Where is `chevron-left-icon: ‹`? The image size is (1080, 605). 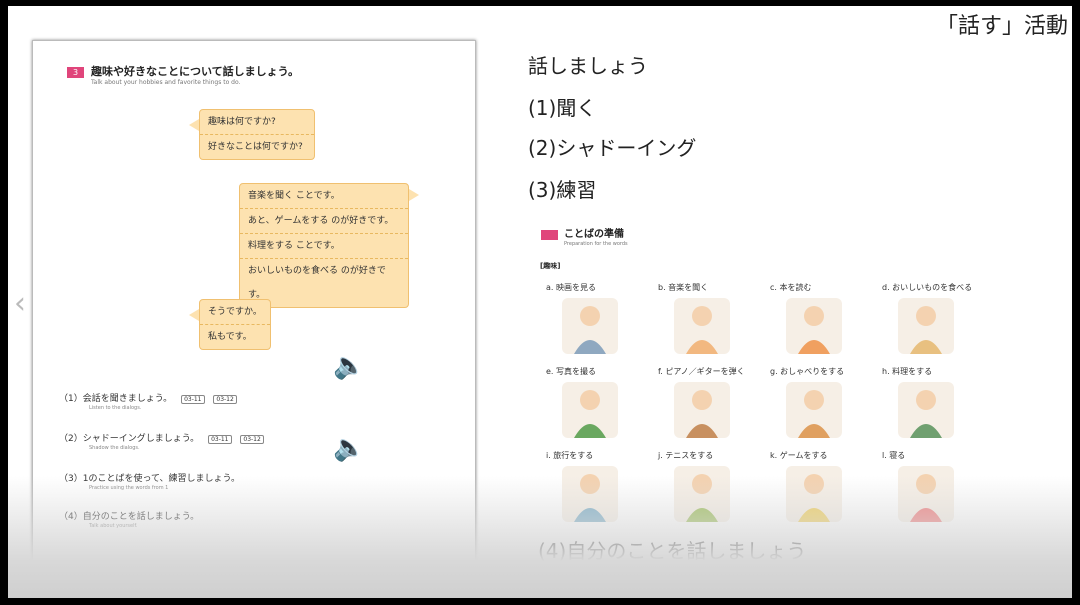
chevron-left-icon: ‹ is located at coordinates (20, 303).